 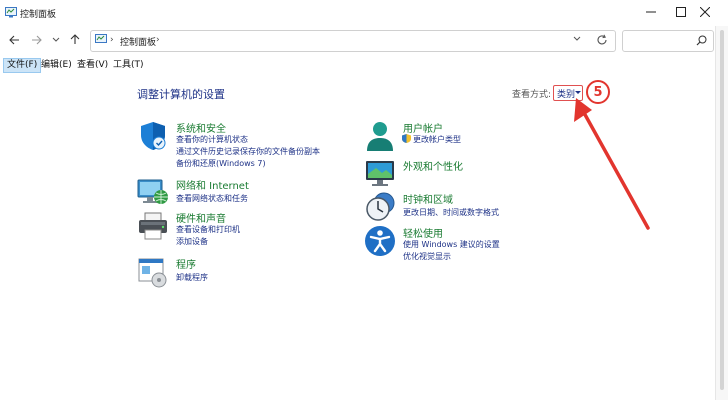 I want to click on network-icon, so click(x=153, y=193).